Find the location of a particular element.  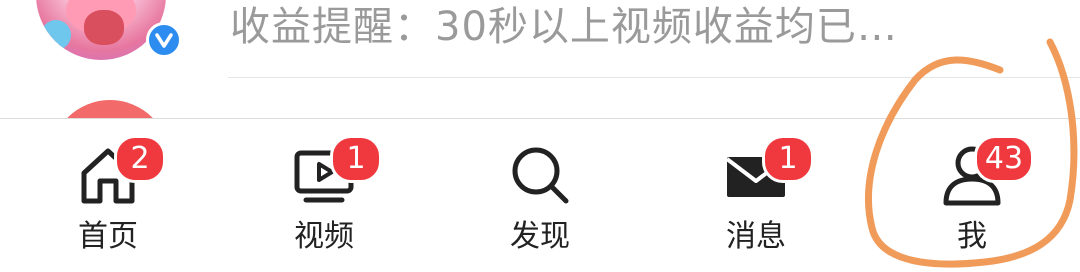

tab-discover: 发现 is located at coordinates (540, 195).